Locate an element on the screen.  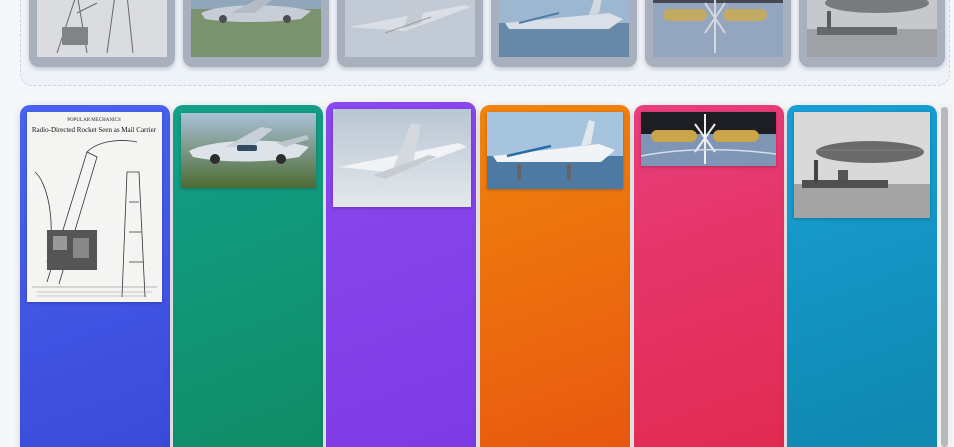
thumbnail-concorde is located at coordinates (410, 33).